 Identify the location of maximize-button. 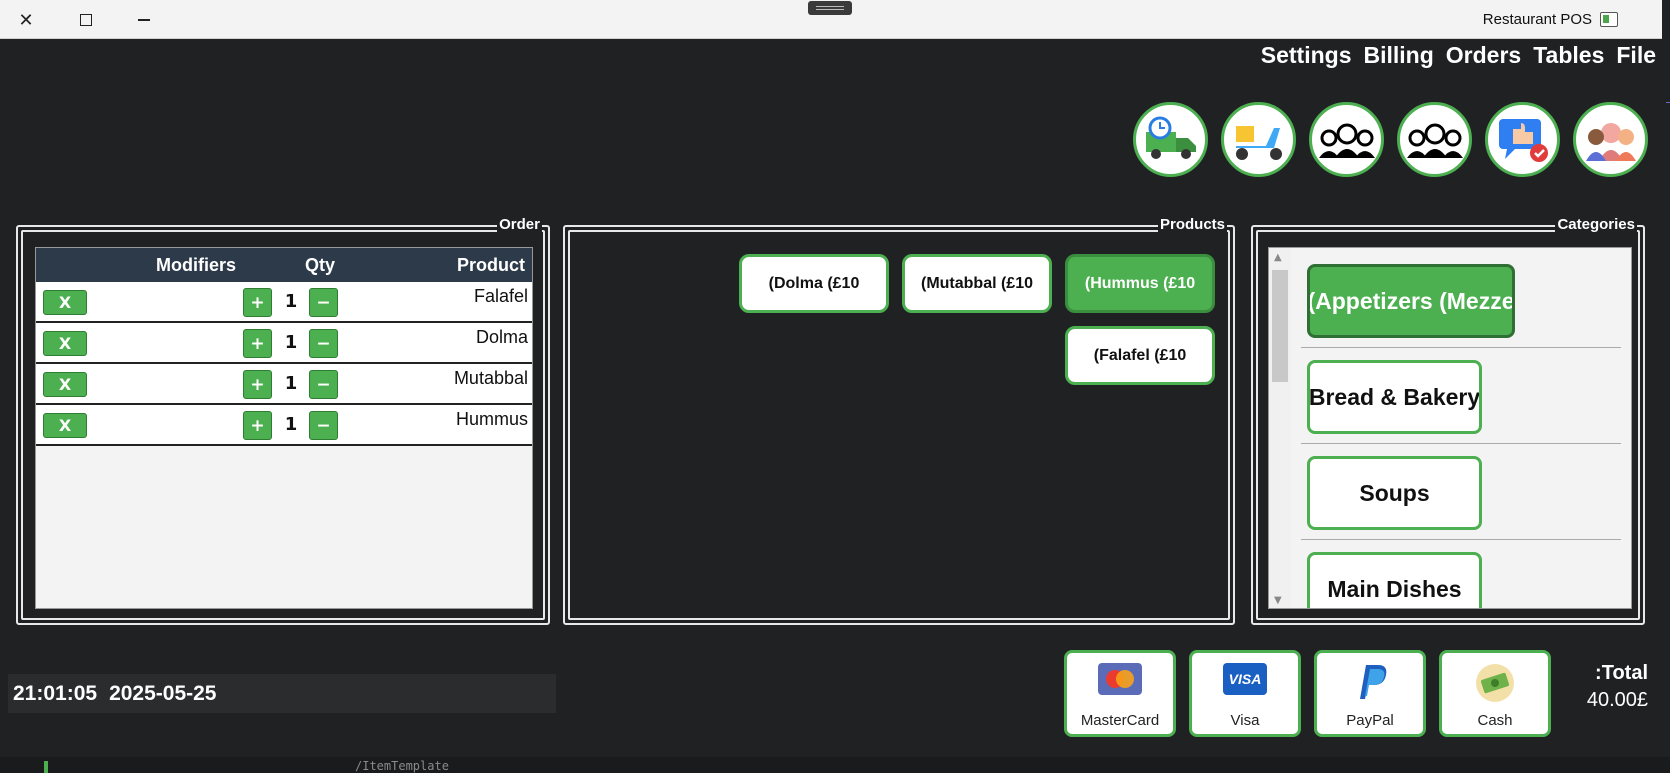
(86, 20).